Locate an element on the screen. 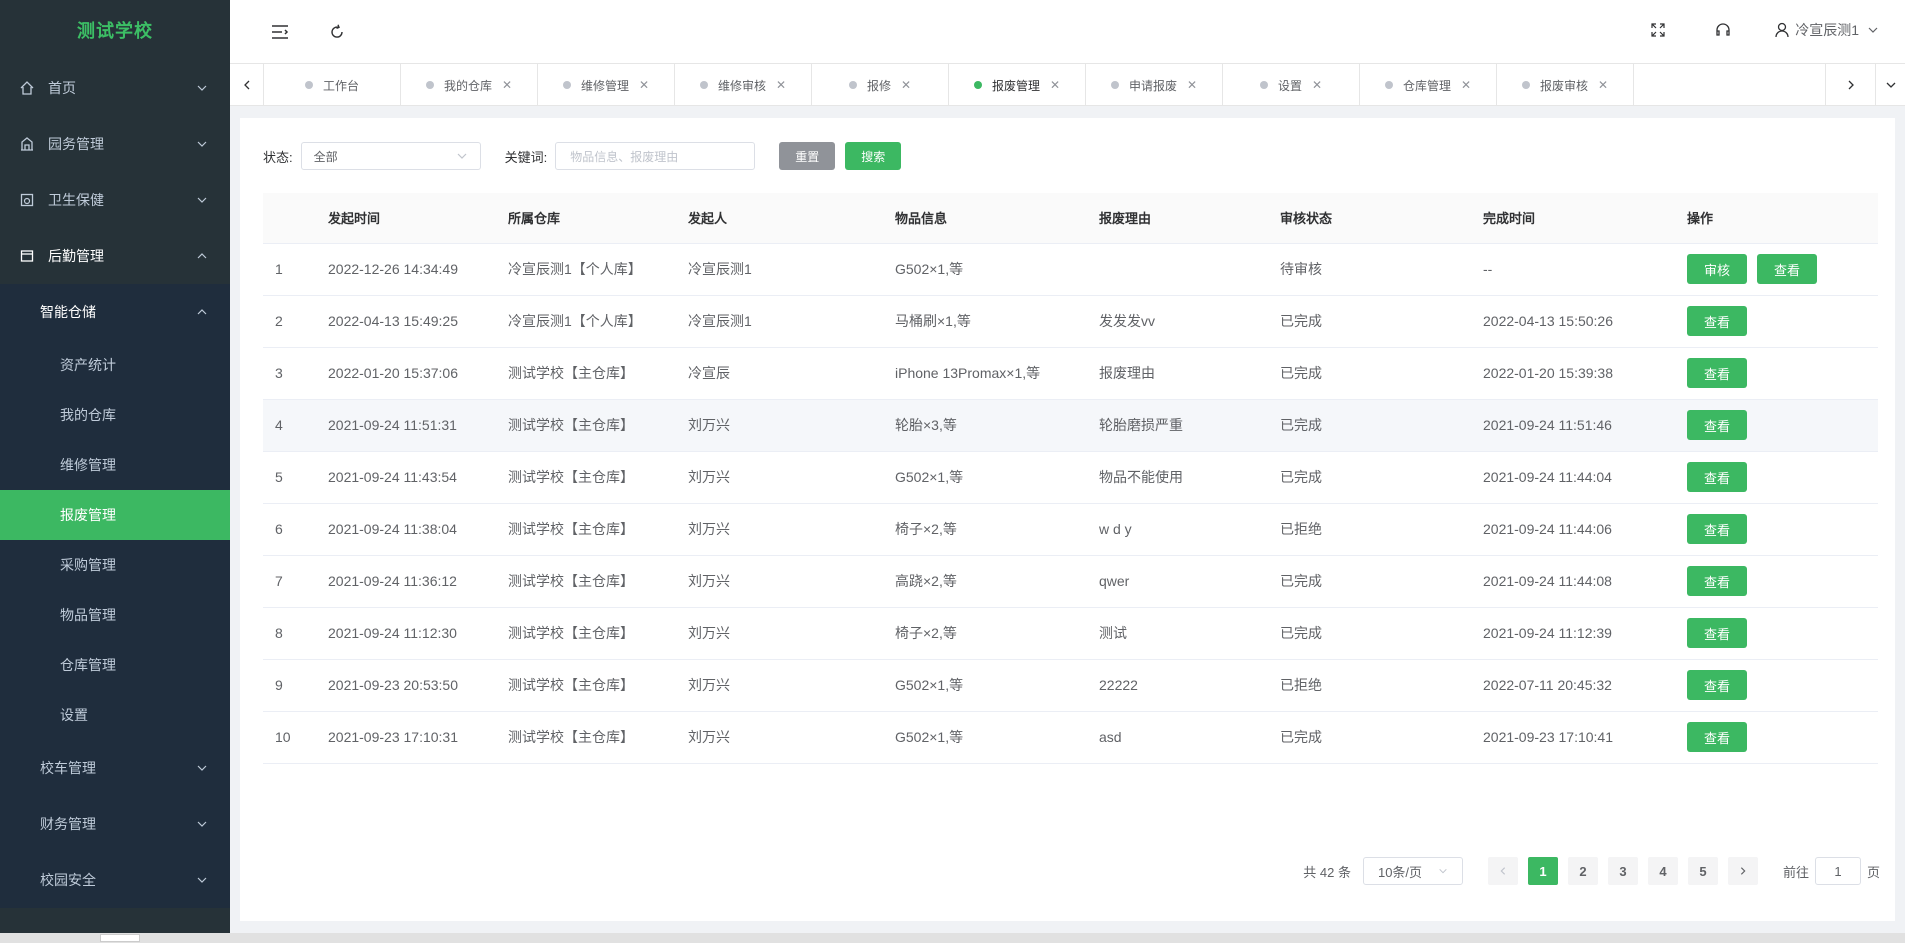 The width and height of the screenshot is (1905, 943). refresh-icon is located at coordinates (337, 32).